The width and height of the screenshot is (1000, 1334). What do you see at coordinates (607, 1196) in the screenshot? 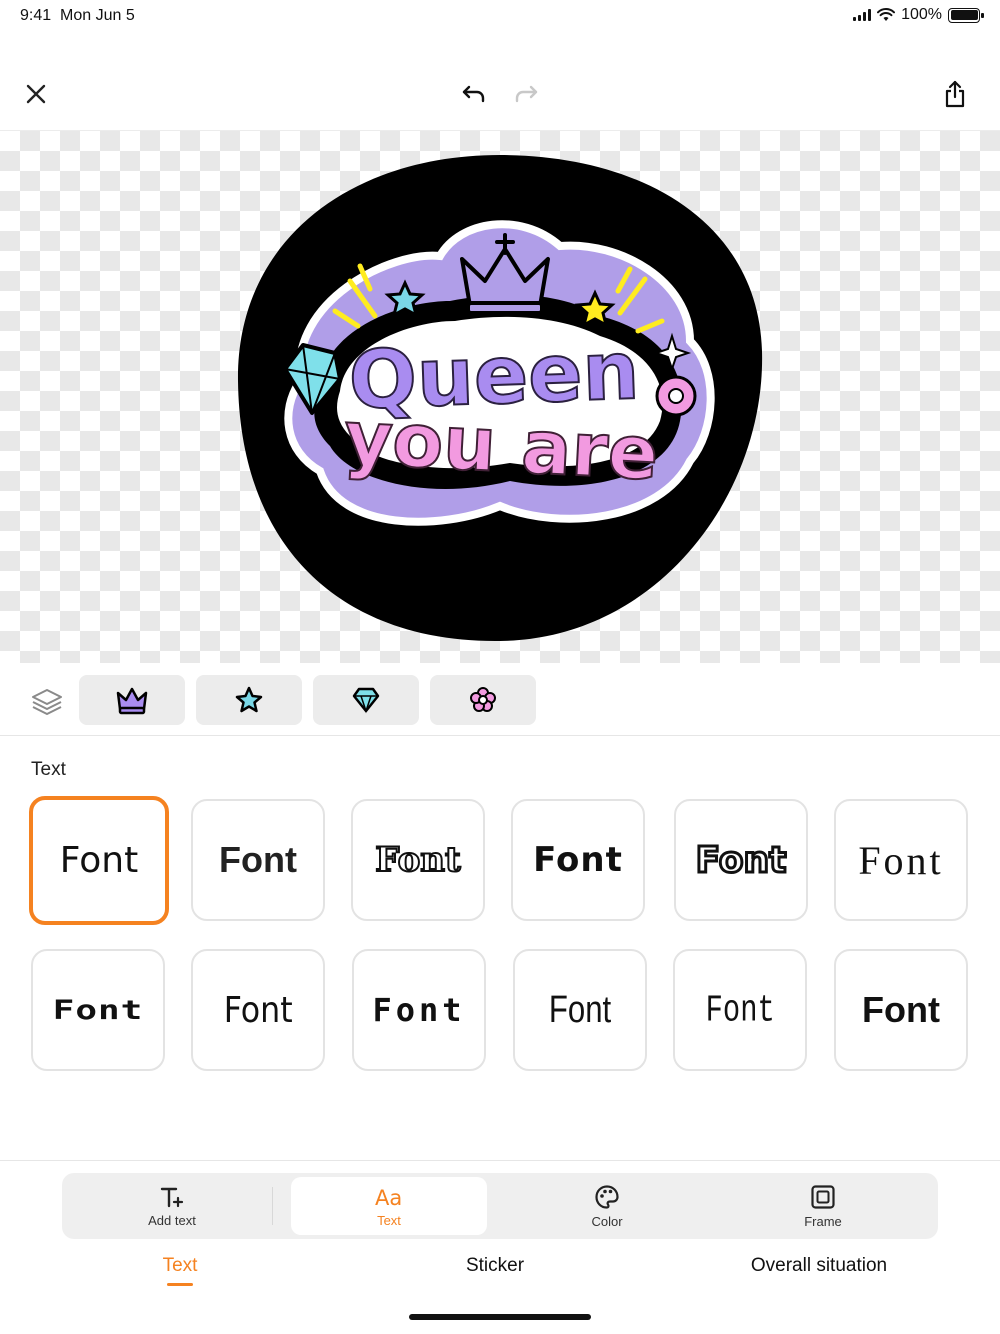
I see `palette-icon` at bounding box center [607, 1196].